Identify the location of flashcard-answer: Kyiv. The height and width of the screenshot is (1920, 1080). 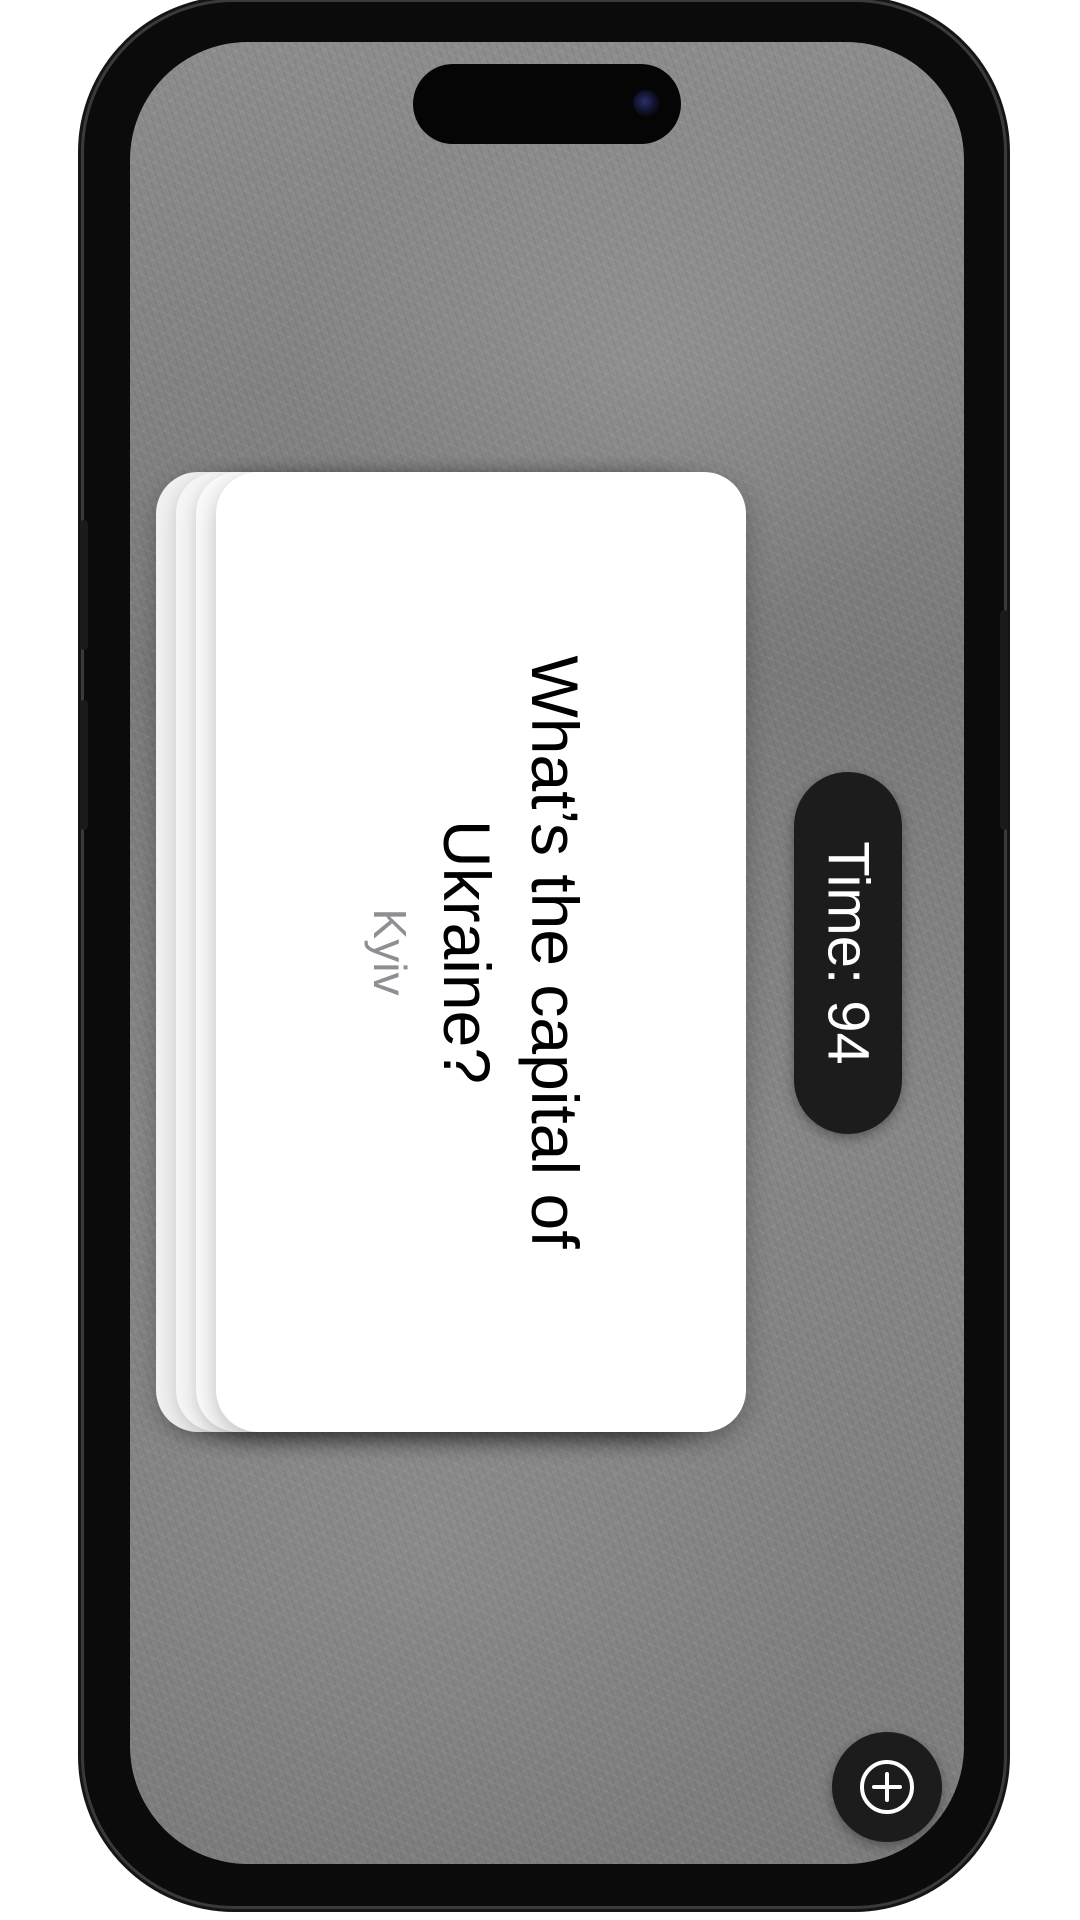
(390, 952).